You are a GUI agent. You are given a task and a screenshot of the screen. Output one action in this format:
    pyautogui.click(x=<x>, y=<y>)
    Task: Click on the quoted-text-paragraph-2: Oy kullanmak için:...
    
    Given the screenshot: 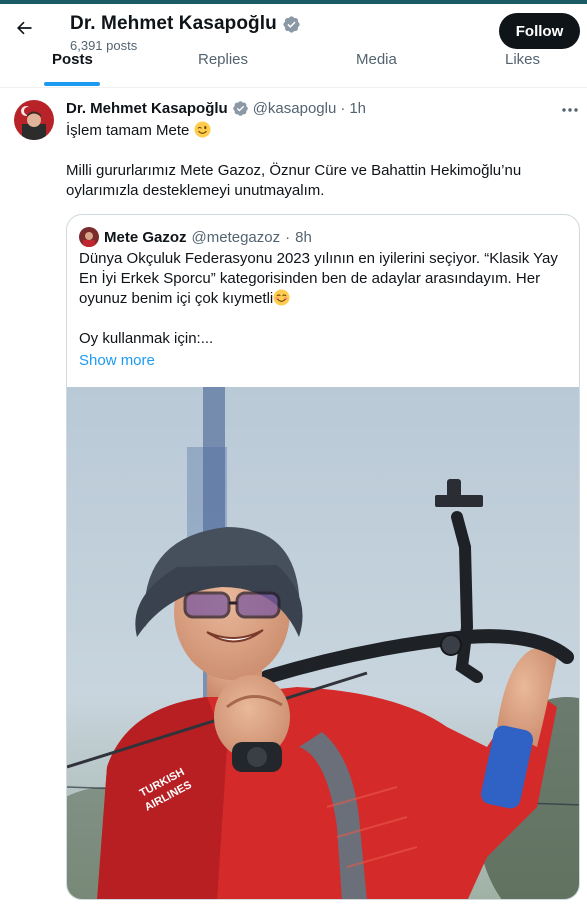 What is the action you would take?
    pyautogui.click(x=146, y=338)
    